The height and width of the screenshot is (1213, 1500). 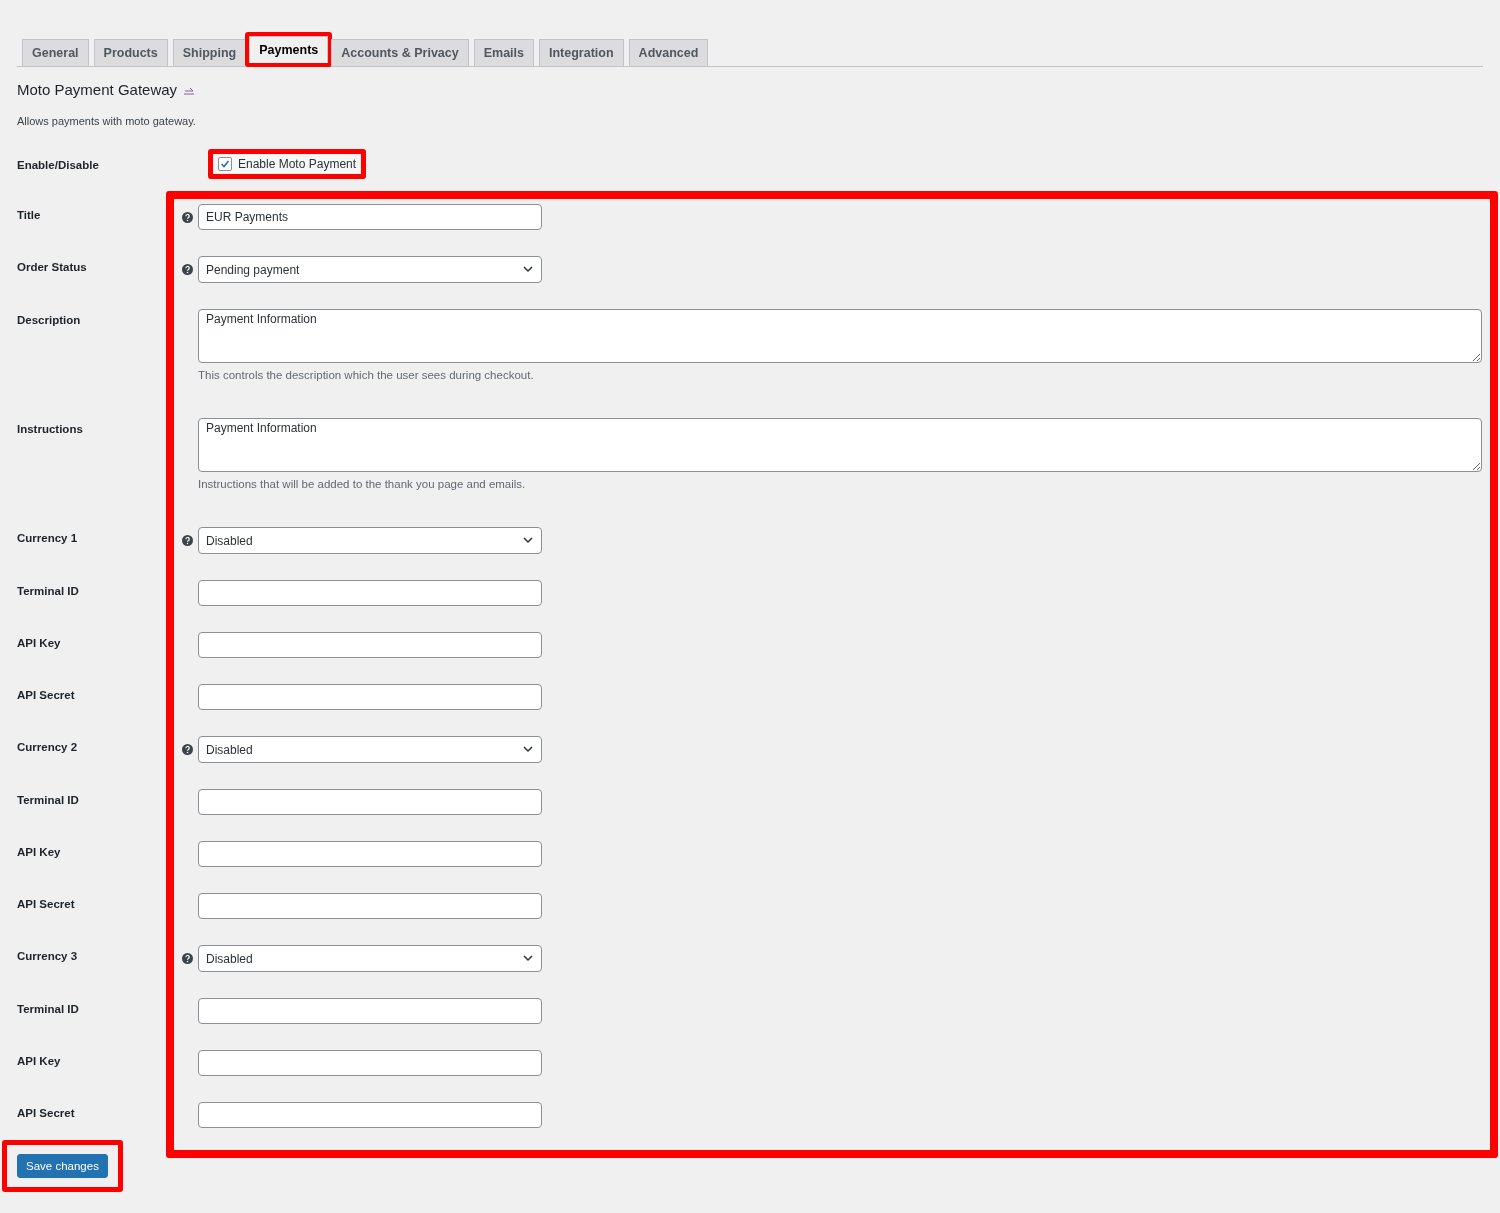 I want to click on tab: Integration, so click(x=581, y=52).